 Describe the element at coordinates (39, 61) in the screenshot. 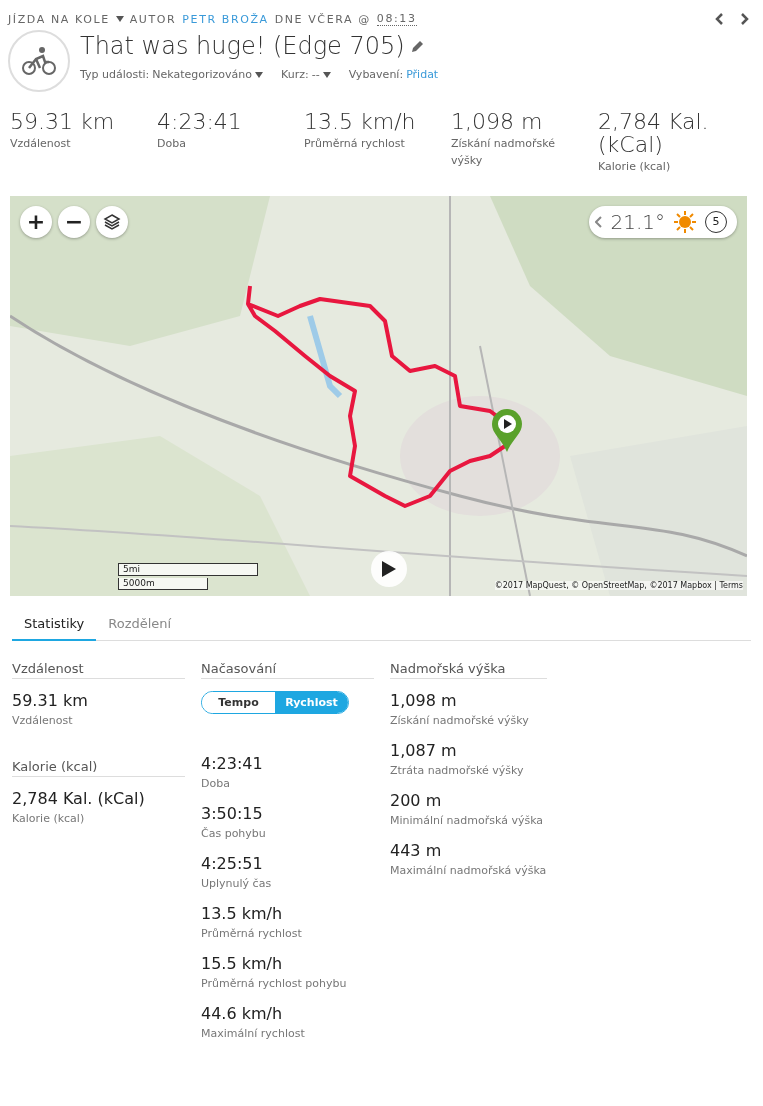

I see `cyclist-icon` at that location.